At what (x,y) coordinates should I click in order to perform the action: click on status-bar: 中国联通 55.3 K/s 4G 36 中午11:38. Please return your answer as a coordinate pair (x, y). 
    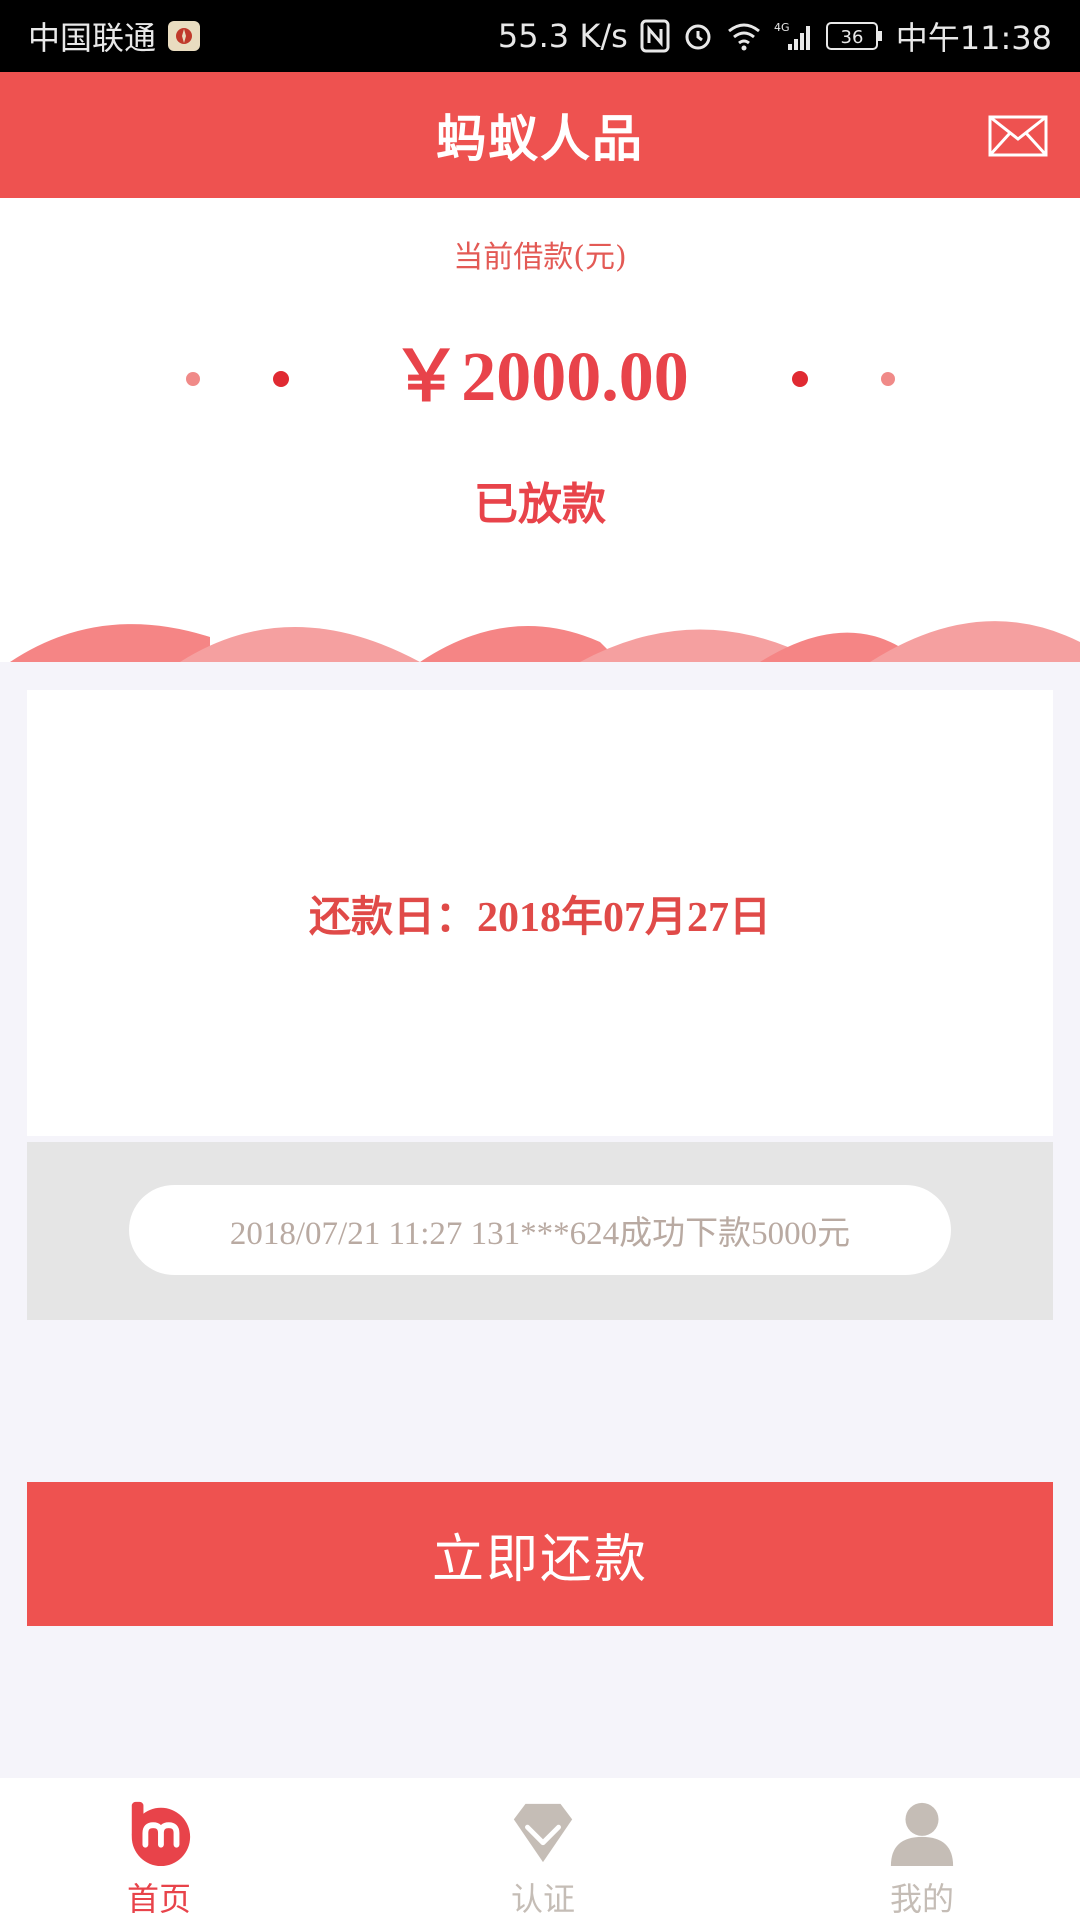
    Looking at the image, I should click on (540, 36).